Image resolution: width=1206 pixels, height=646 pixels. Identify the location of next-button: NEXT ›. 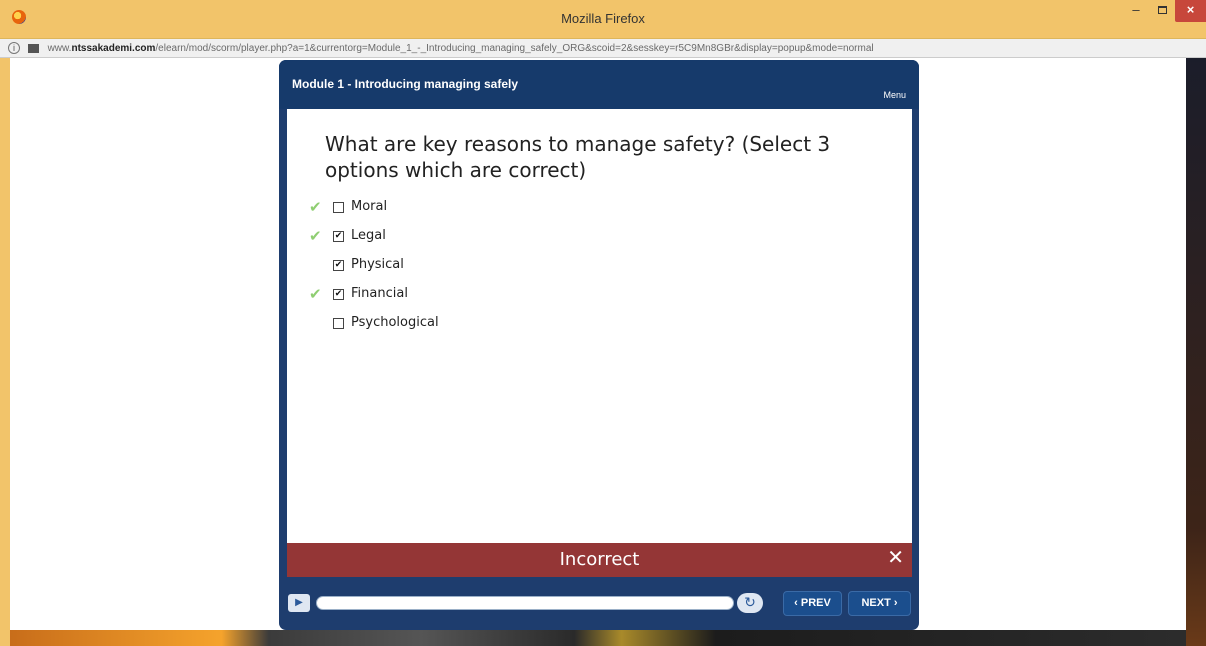
(879, 603).